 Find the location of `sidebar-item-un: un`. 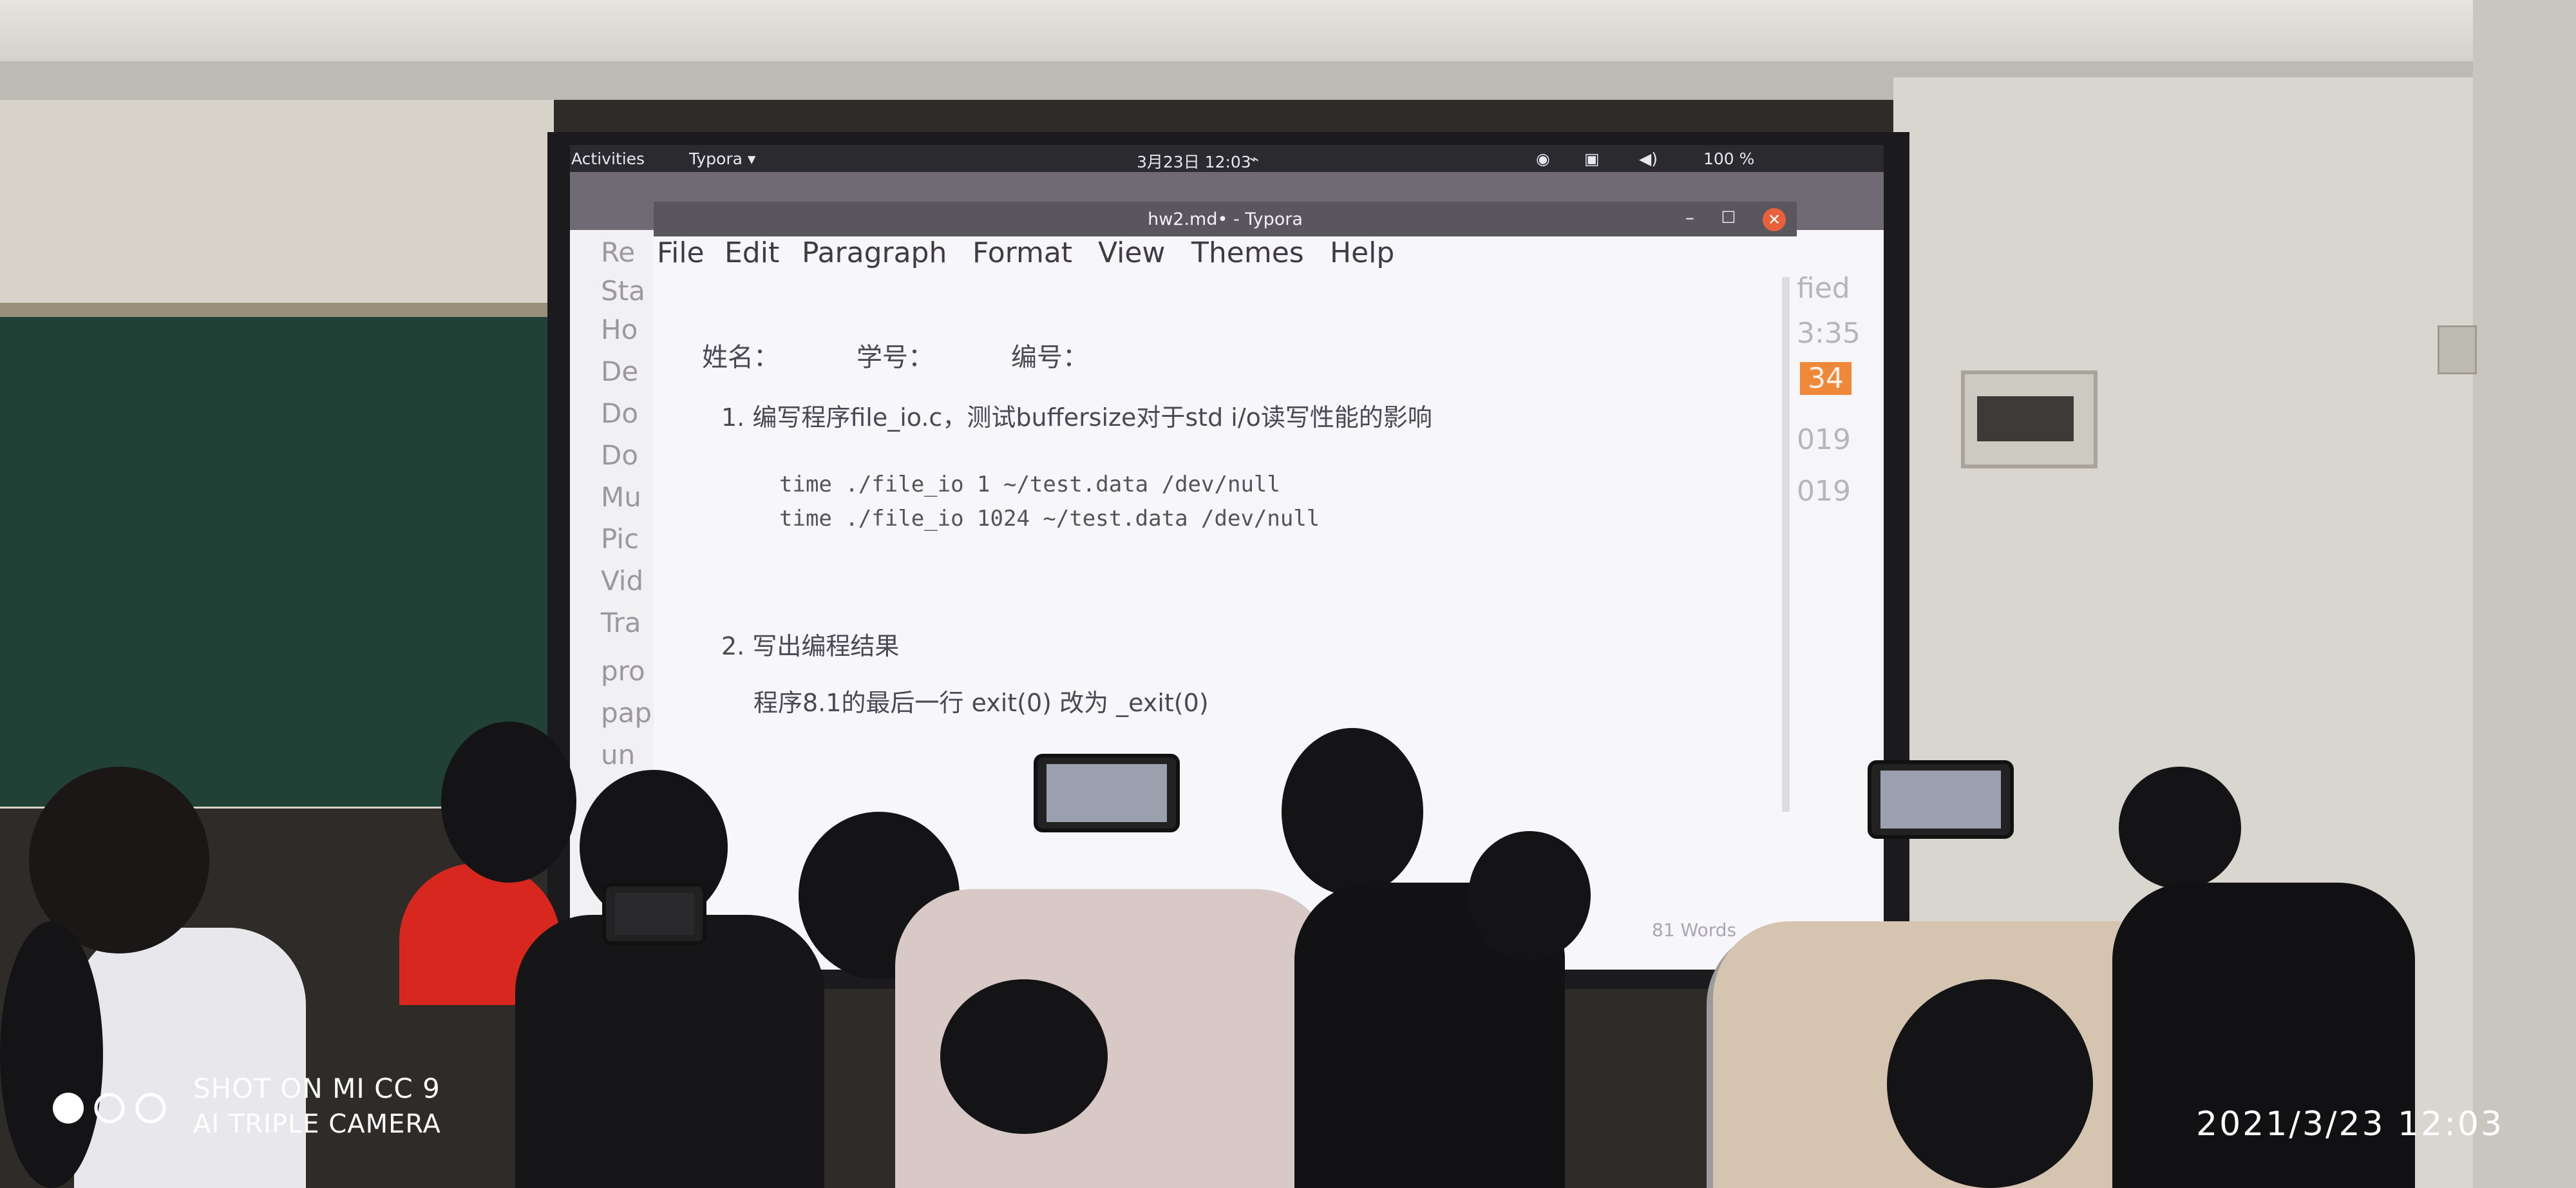

sidebar-item-un: un is located at coordinates (618, 755).